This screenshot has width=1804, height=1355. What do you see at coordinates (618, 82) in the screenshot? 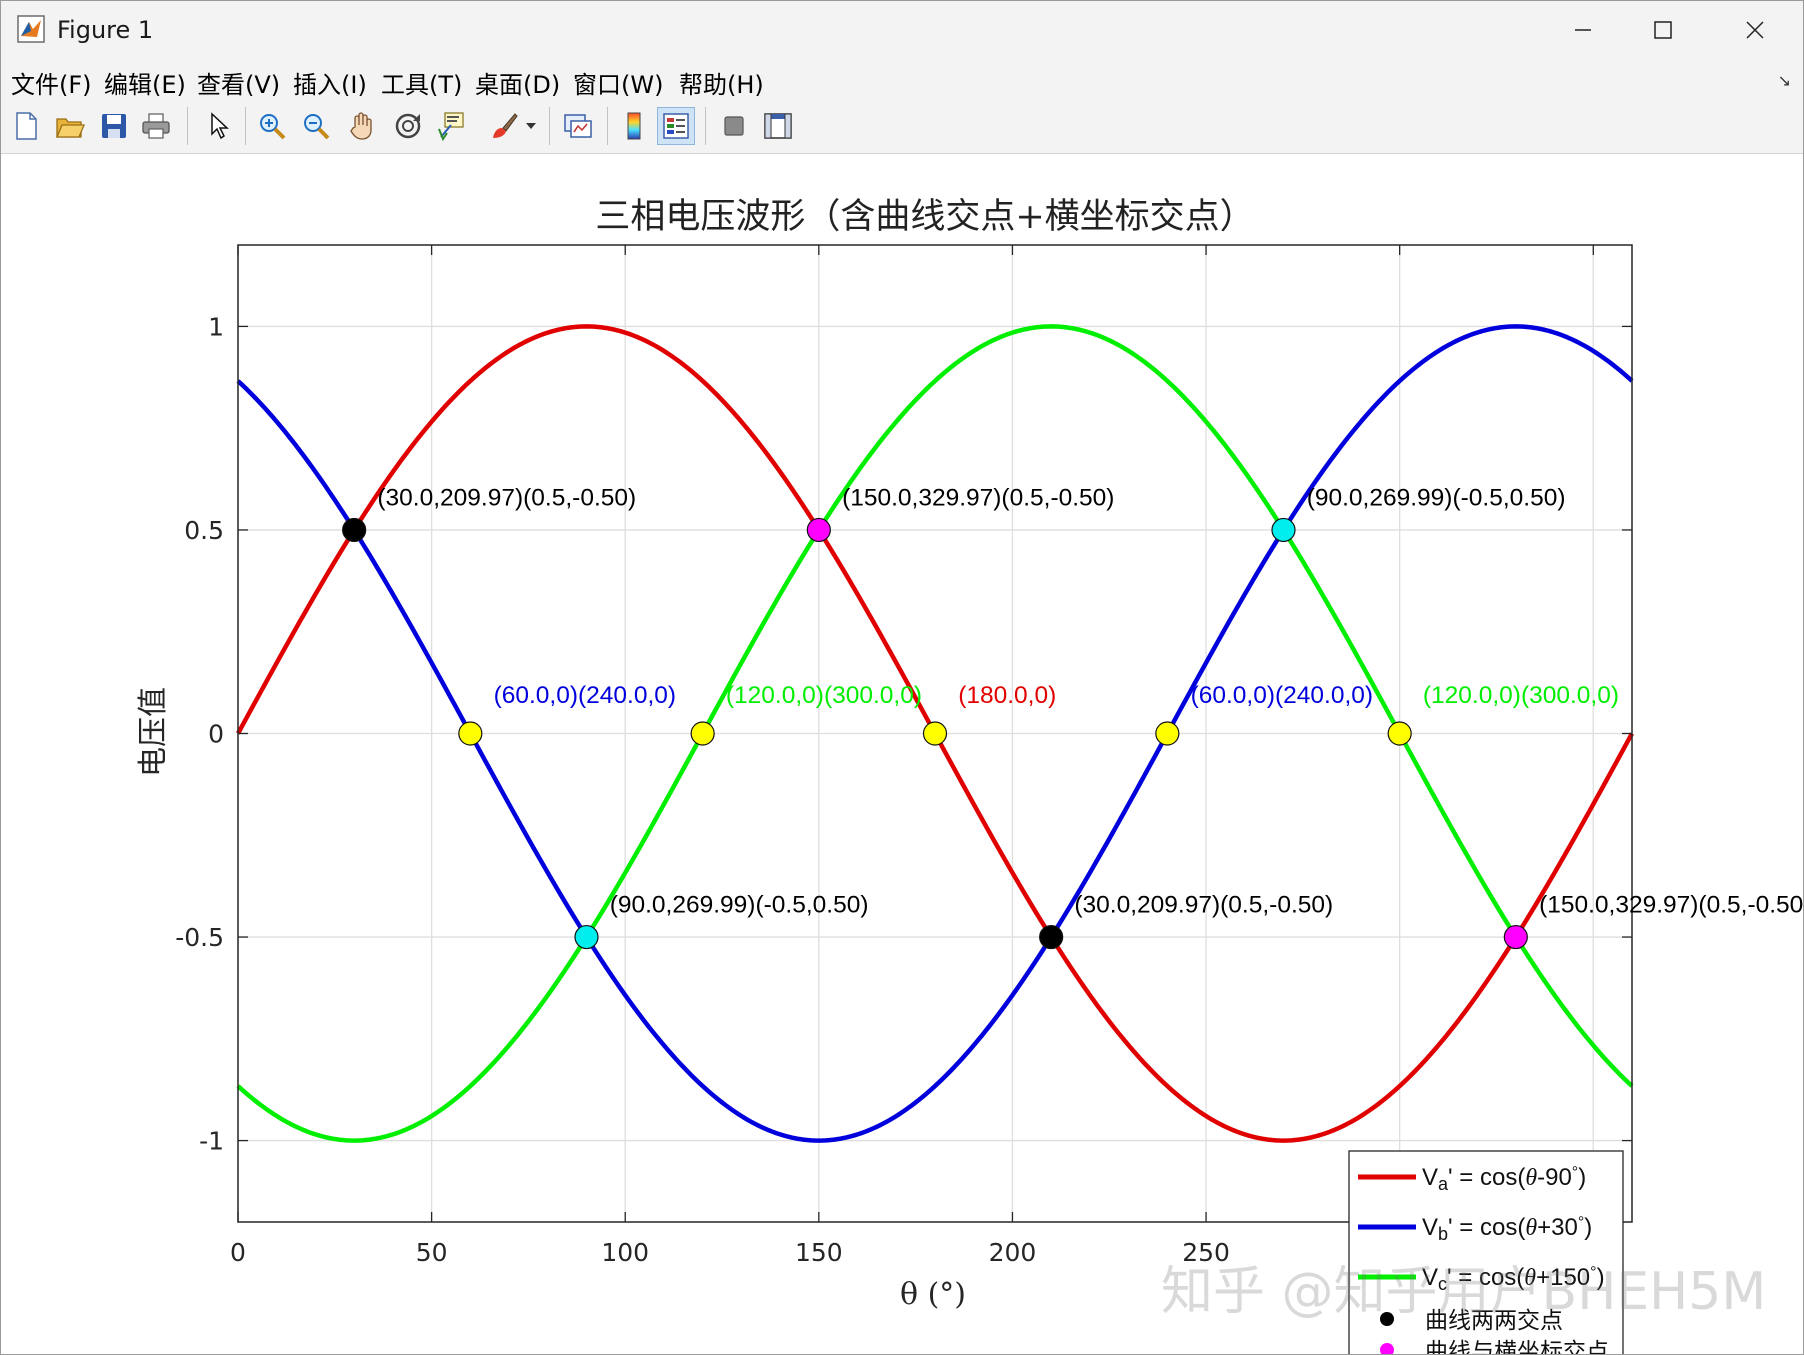
I see `menu-window: 窗口(W)` at bounding box center [618, 82].